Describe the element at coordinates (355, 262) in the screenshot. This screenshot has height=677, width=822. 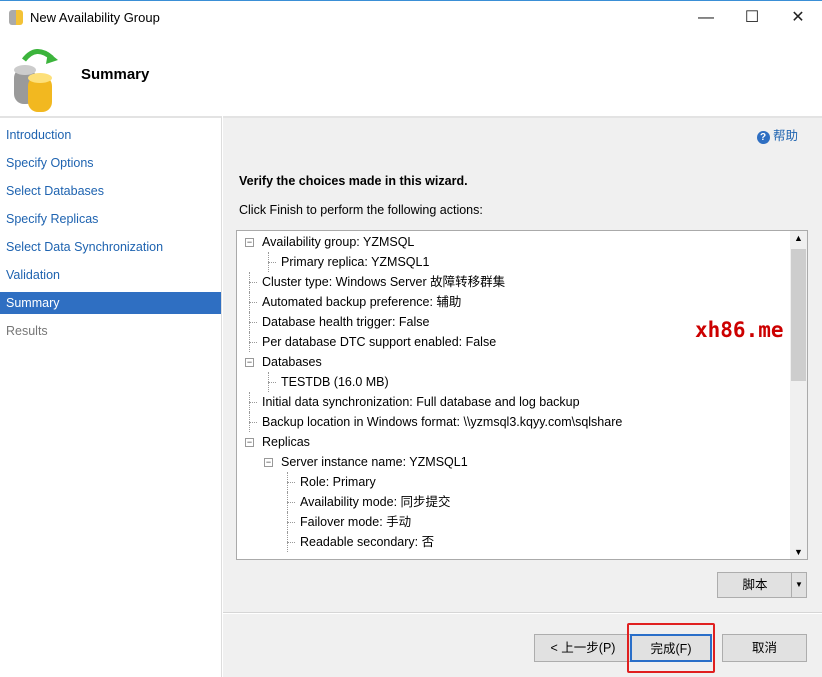
I see `tree-item: Primary replica: YZMSQL1` at that location.